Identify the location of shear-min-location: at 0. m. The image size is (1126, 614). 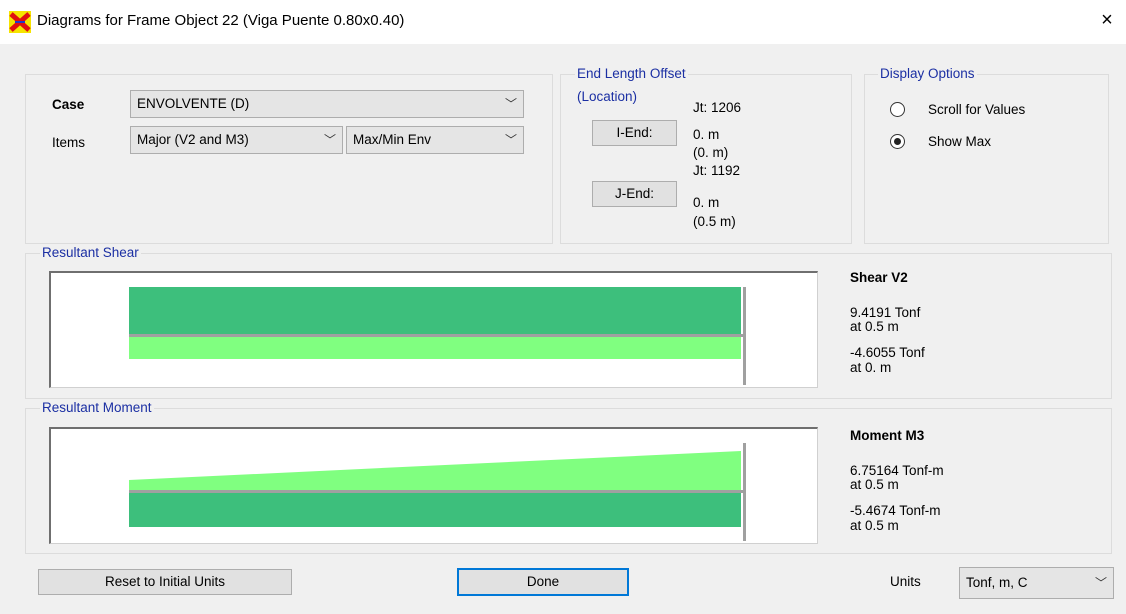
(871, 367).